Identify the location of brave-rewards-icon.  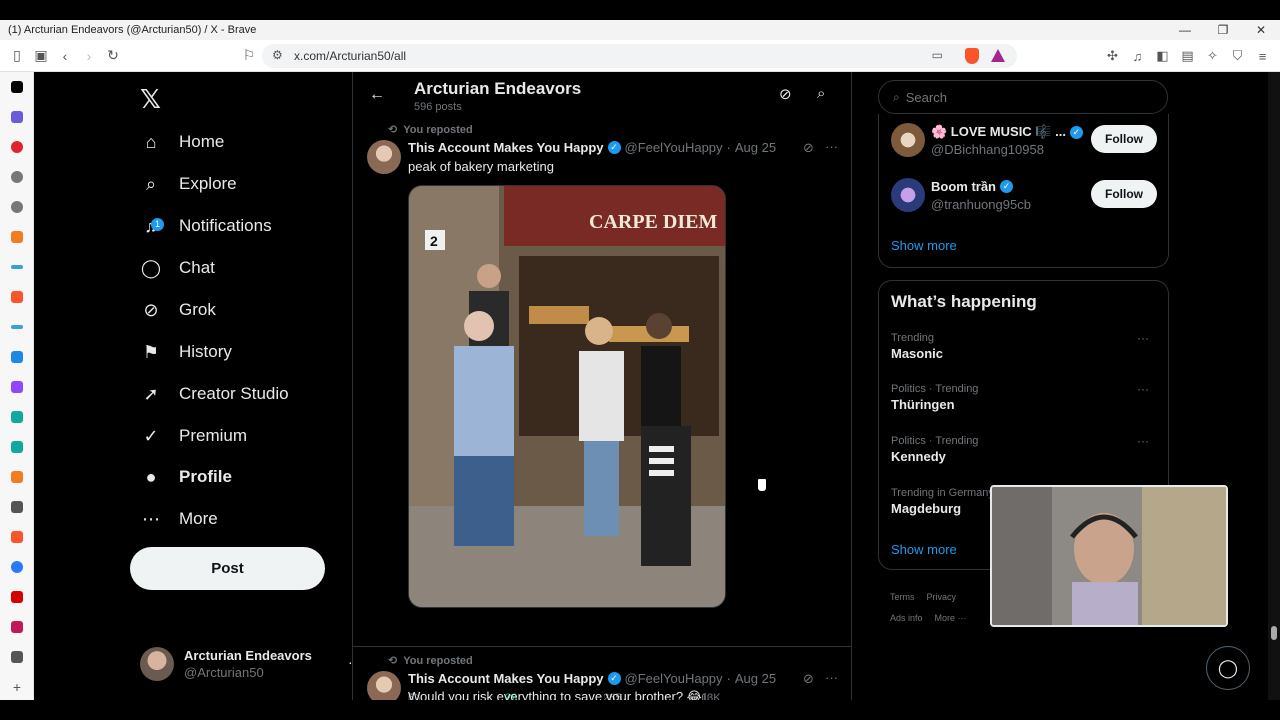
(998, 55).